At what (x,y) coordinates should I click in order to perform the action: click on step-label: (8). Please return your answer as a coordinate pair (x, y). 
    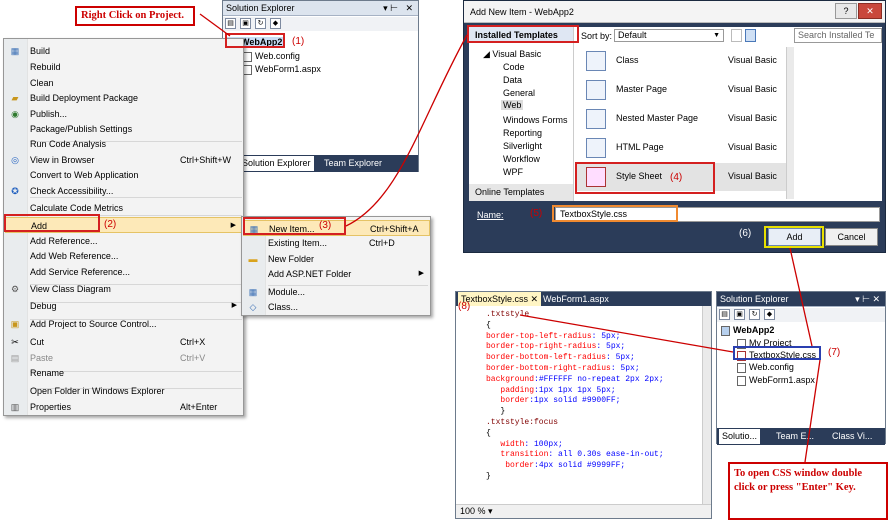
    Looking at the image, I should click on (464, 306).